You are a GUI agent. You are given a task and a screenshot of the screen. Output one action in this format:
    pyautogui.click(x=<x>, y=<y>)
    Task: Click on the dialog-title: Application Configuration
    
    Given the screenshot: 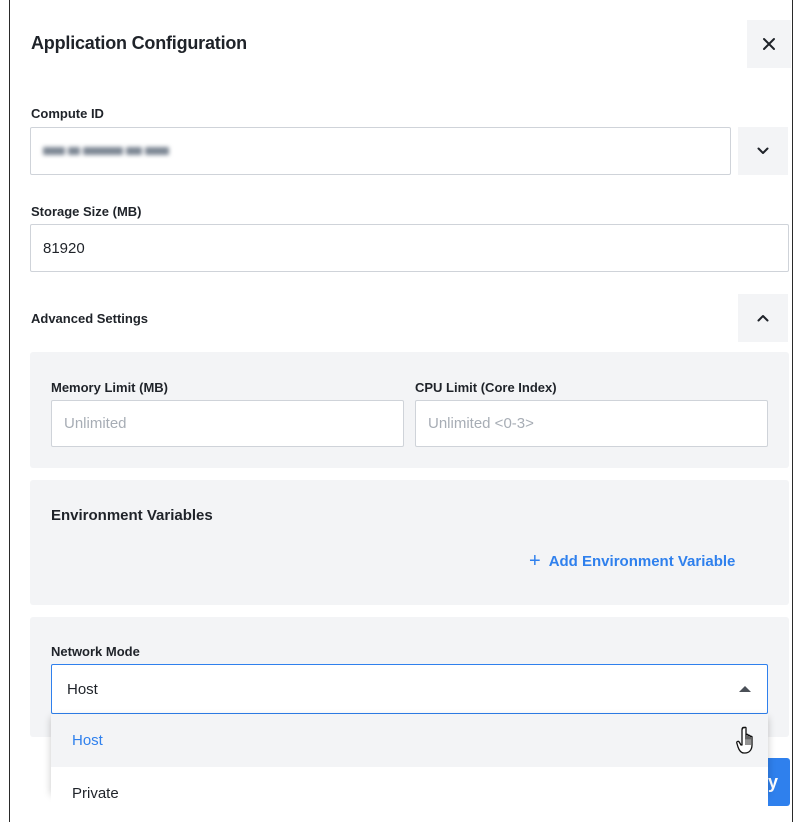 What is the action you would take?
    pyautogui.click(x=139, y=43)
    